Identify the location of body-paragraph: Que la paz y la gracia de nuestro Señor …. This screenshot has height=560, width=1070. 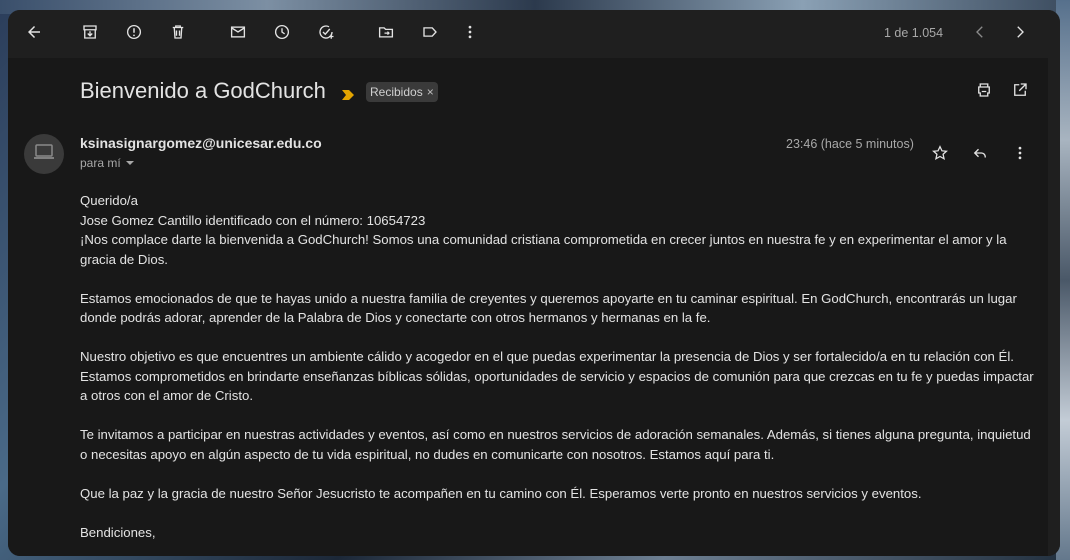
(501, 493).